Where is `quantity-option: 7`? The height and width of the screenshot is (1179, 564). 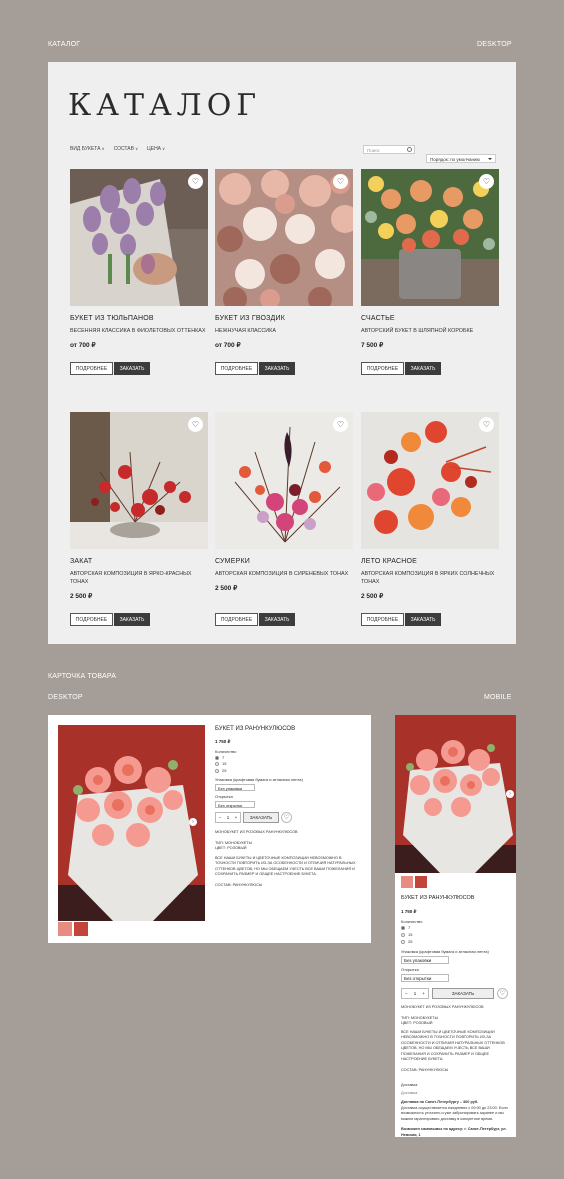
quantity-option: 7 is located at coordinates (456, 928).